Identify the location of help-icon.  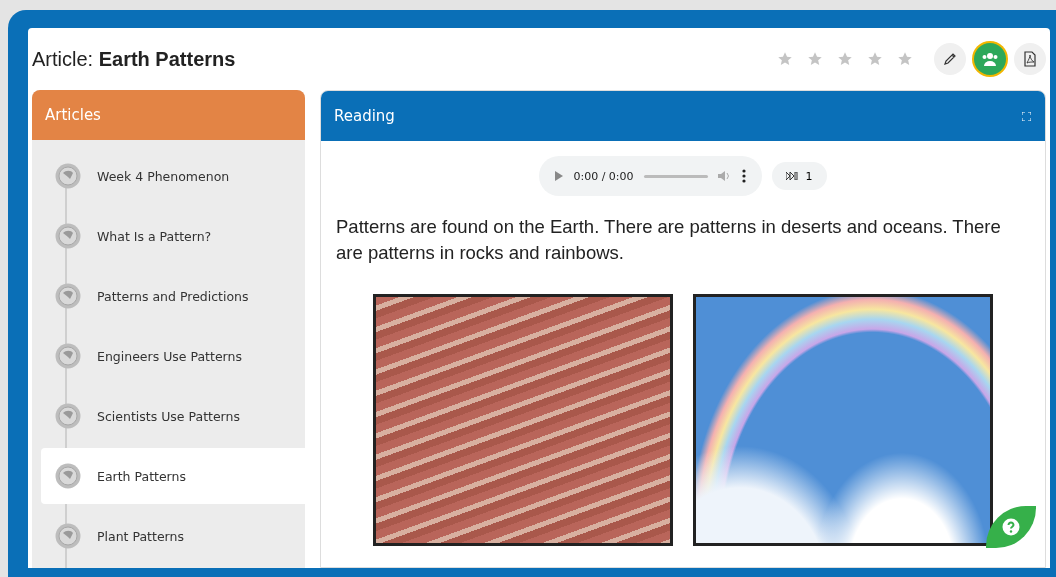
(1011, 527).